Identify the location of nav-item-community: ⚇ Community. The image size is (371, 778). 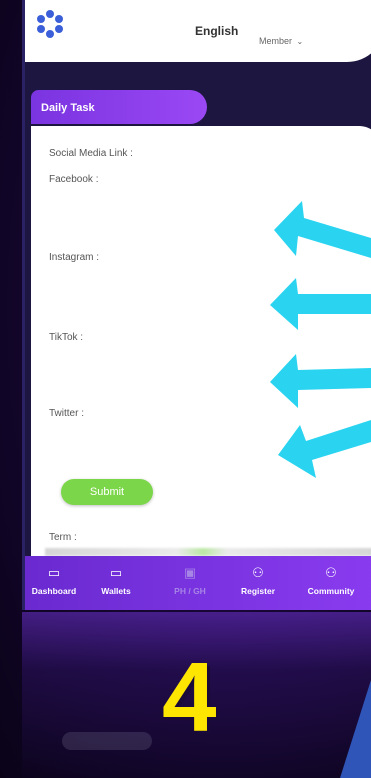
(331, 580).